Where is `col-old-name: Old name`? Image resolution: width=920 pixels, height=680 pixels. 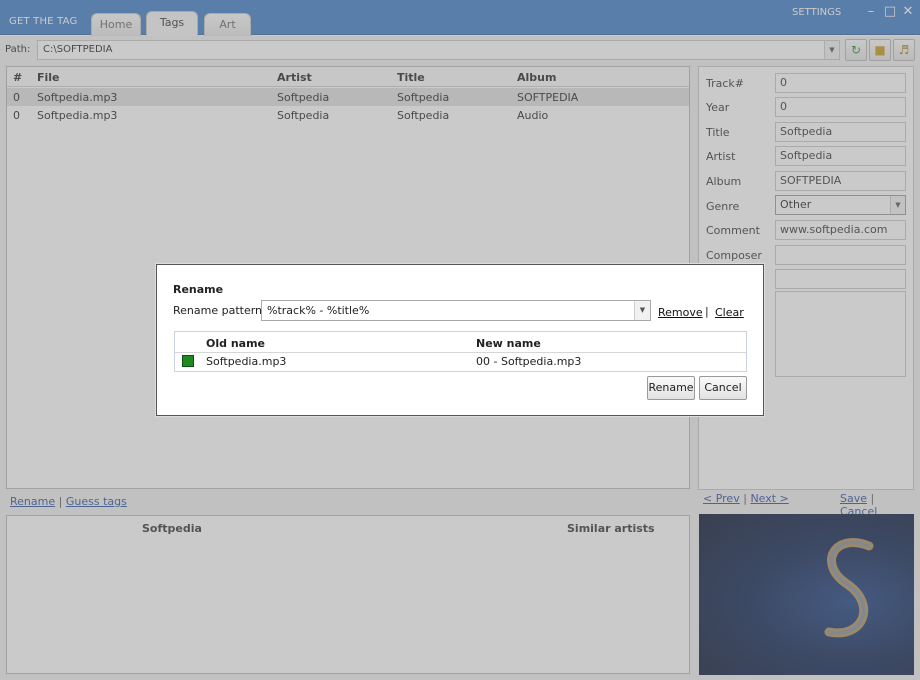 col-old-name: Old name is located at coordinates (236, 343).